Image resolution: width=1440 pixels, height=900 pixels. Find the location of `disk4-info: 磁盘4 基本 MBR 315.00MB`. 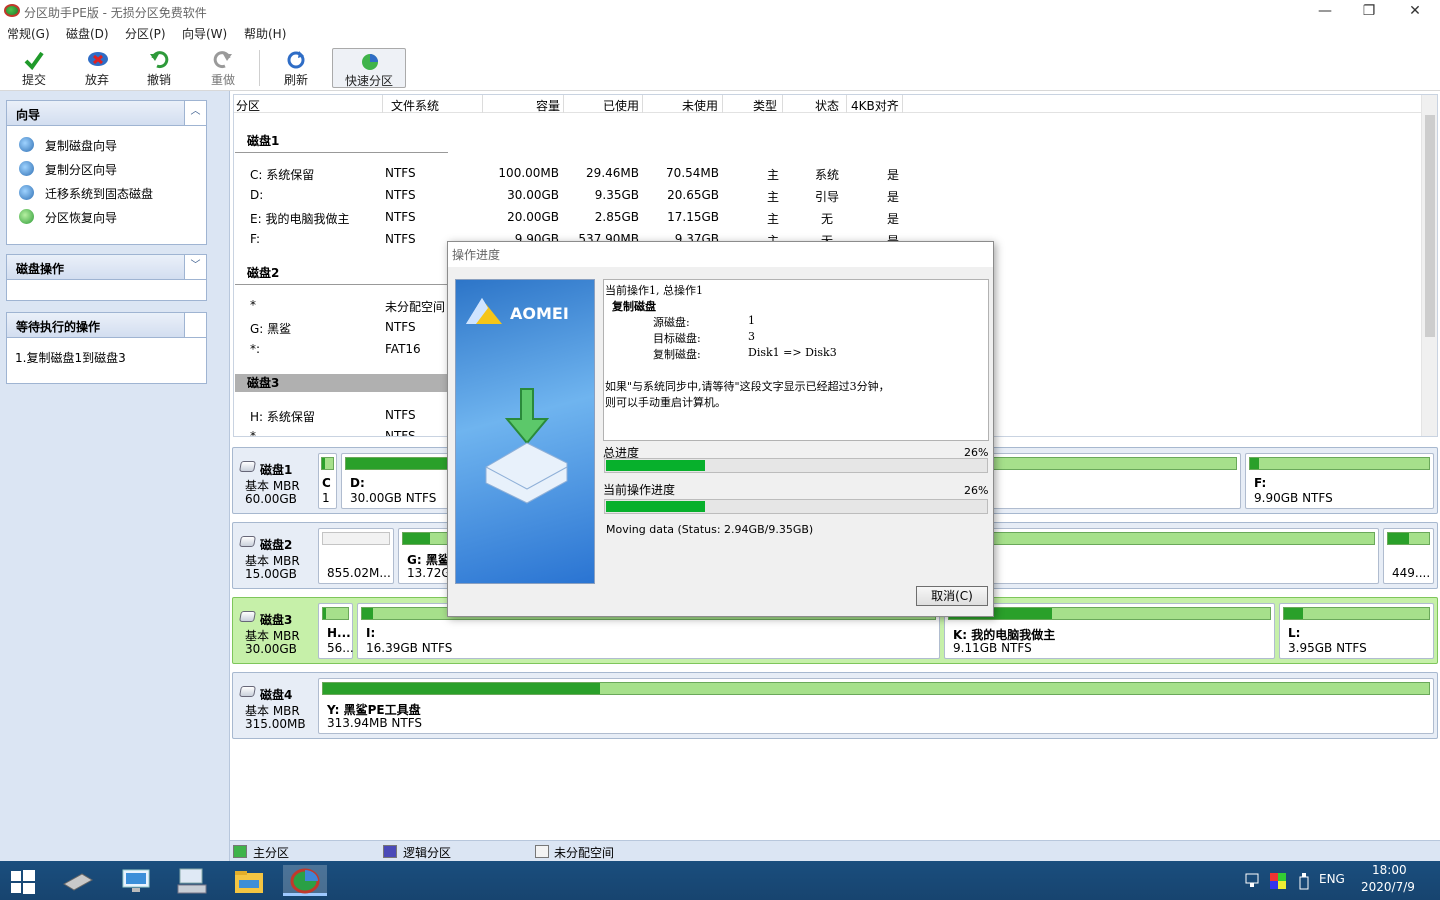

disk4-info: 磁盘4 基本 MBR 315.00MB is located at coordinates (274, 705).